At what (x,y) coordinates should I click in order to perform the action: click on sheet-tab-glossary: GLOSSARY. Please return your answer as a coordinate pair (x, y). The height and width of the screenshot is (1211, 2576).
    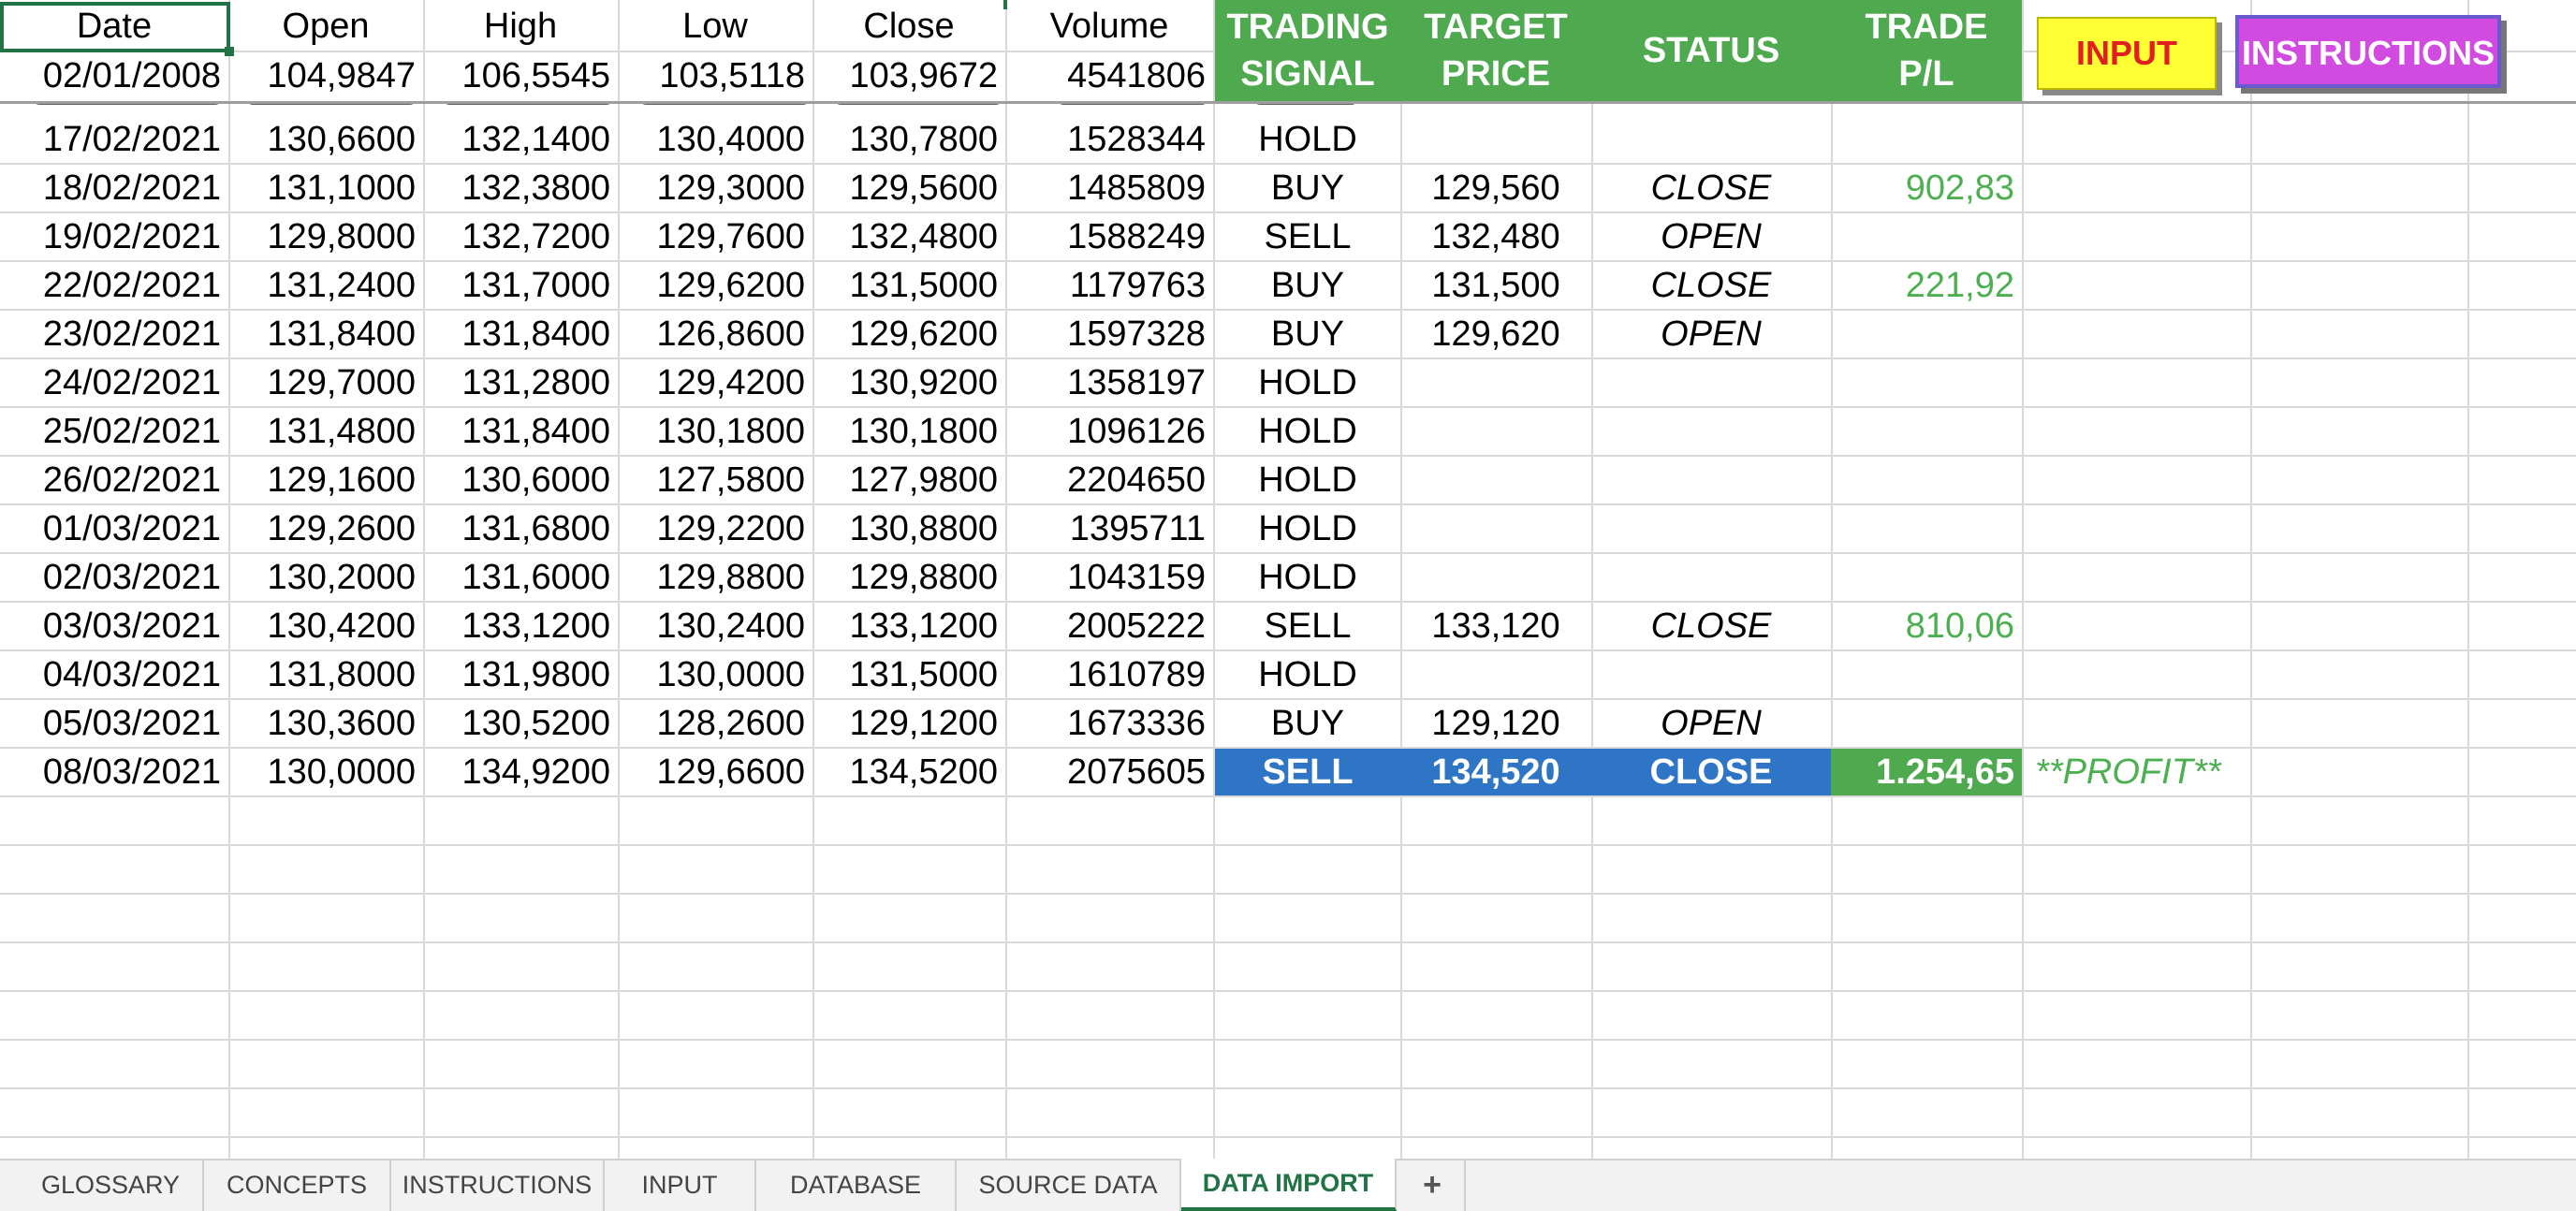
    Looking at the image, I should click on (111, 1185).